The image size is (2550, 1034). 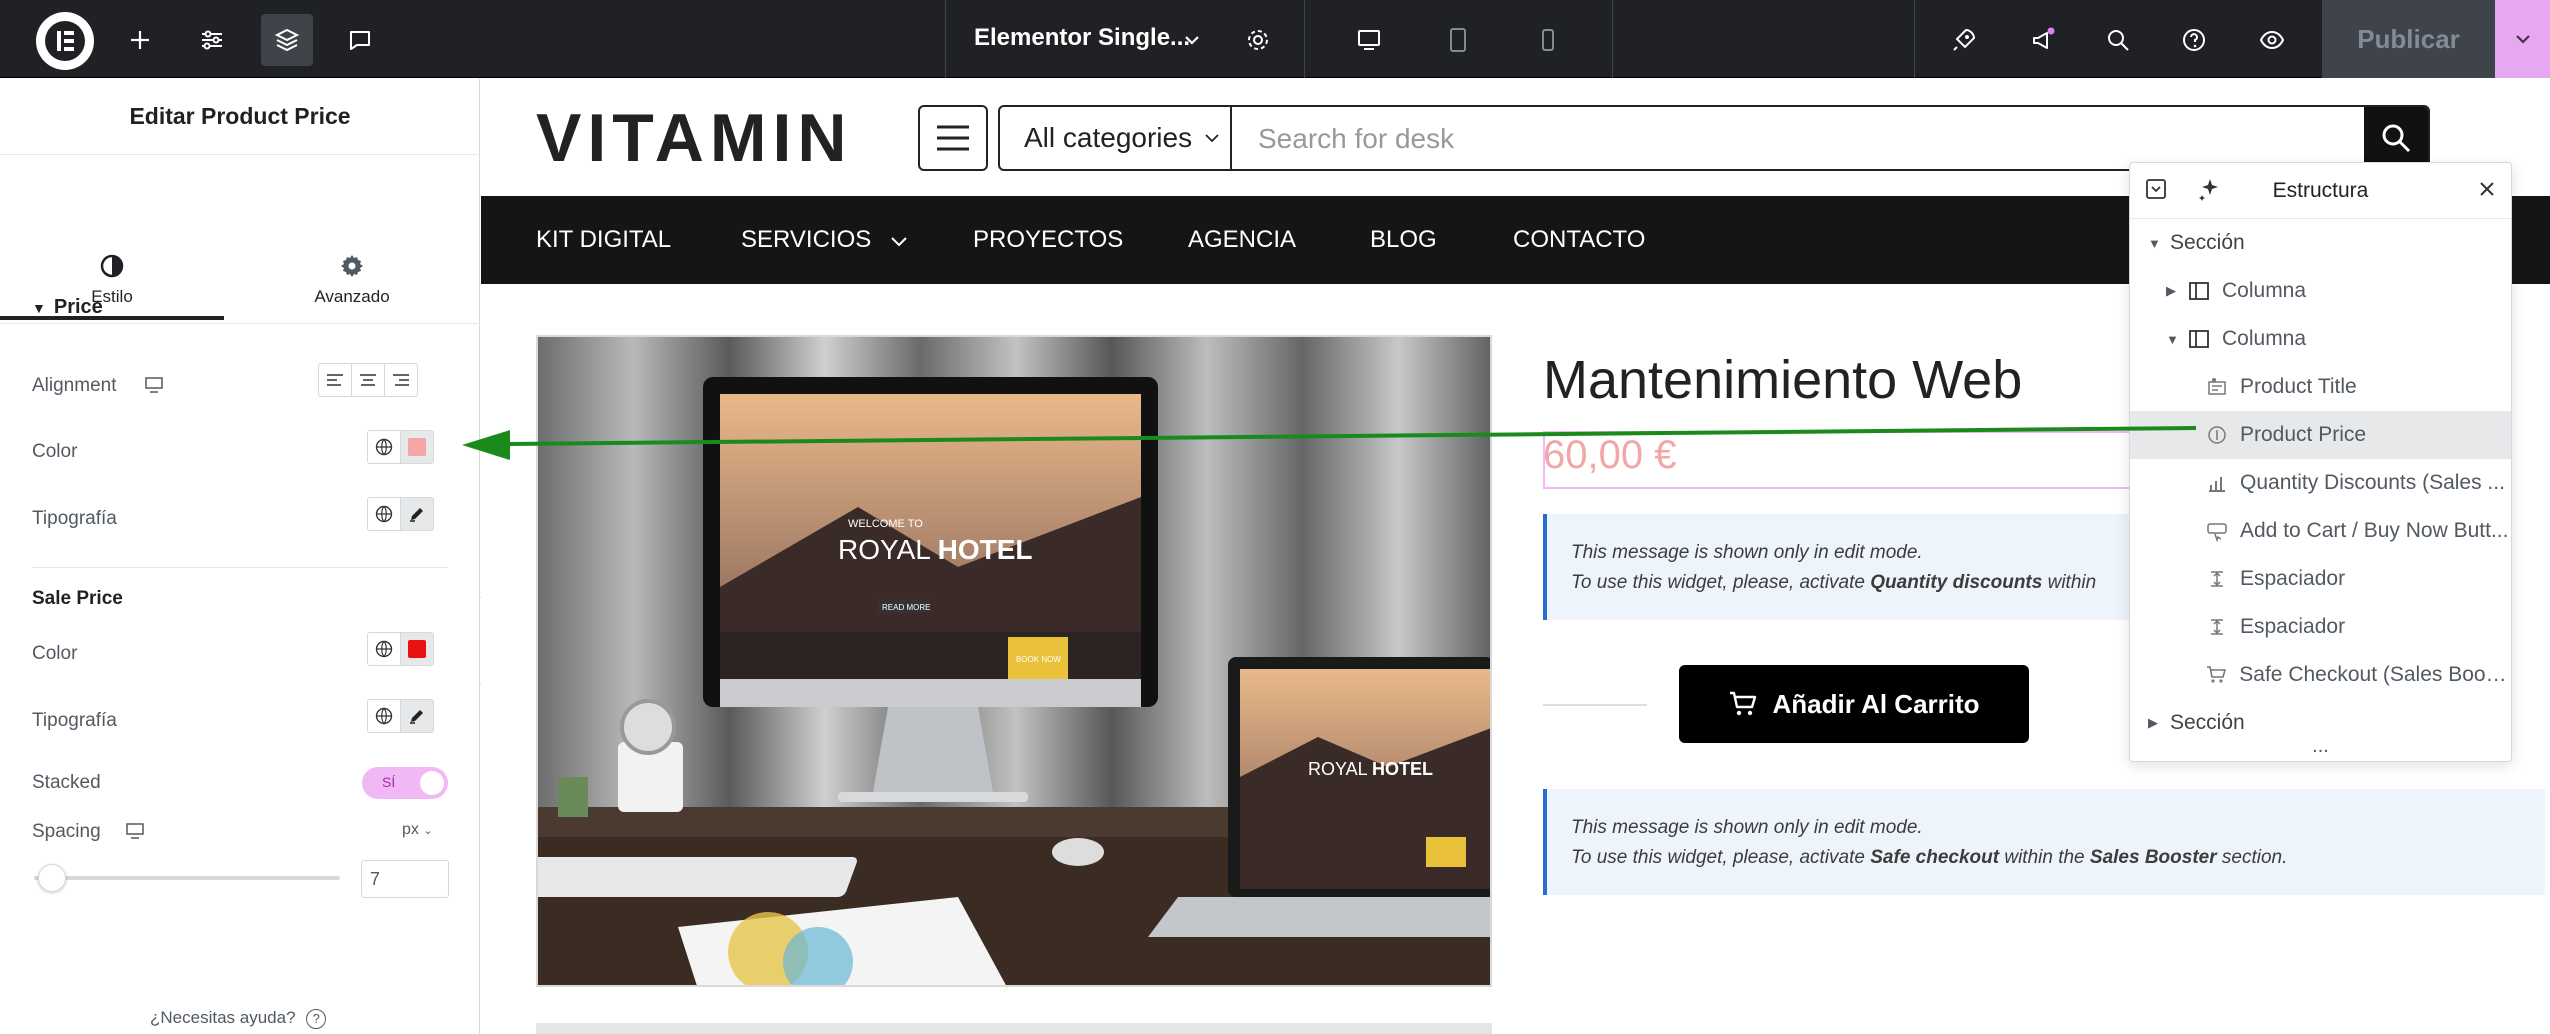 I want to click on desktop-view-icon, so click(x=1369, y=40).